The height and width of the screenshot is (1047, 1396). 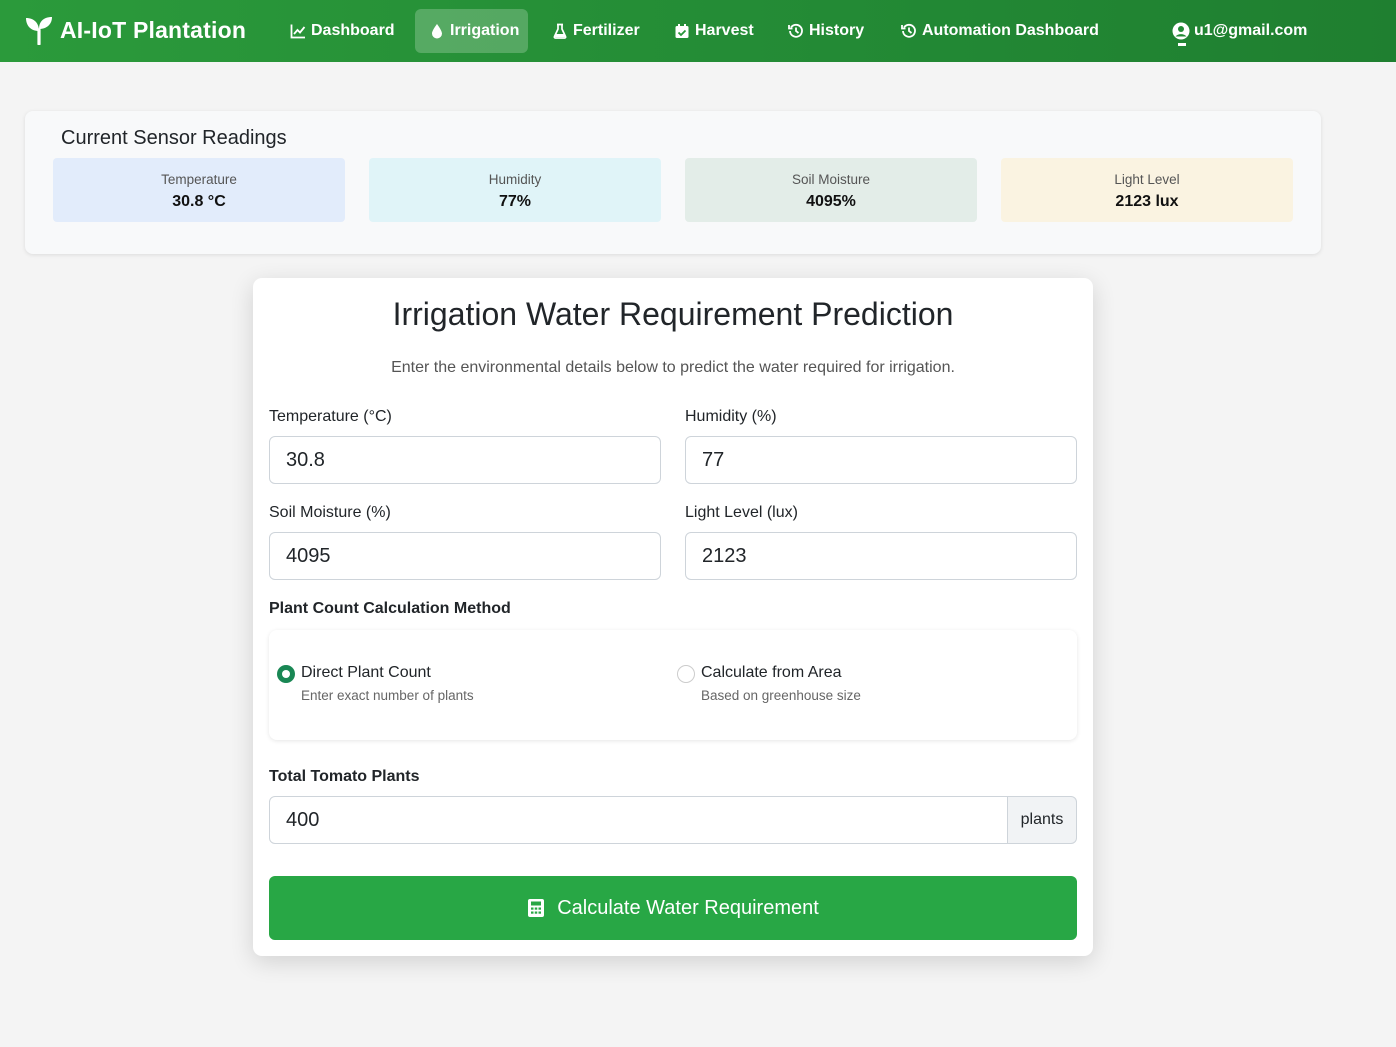 I want to click on nav-label: Automation Dashboard, so click(x=1010, y=30).